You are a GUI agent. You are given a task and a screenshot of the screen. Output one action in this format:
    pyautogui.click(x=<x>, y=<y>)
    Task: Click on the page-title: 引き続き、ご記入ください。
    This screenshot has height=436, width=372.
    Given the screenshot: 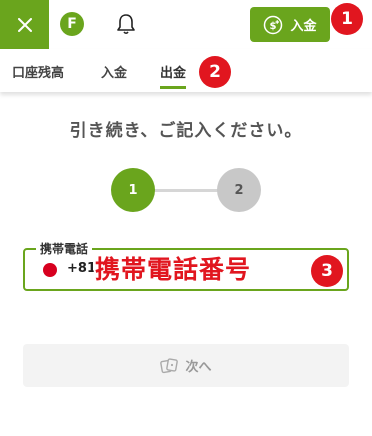 What is the action you would take?
    pyautogui.click(x=186, y=131)
    